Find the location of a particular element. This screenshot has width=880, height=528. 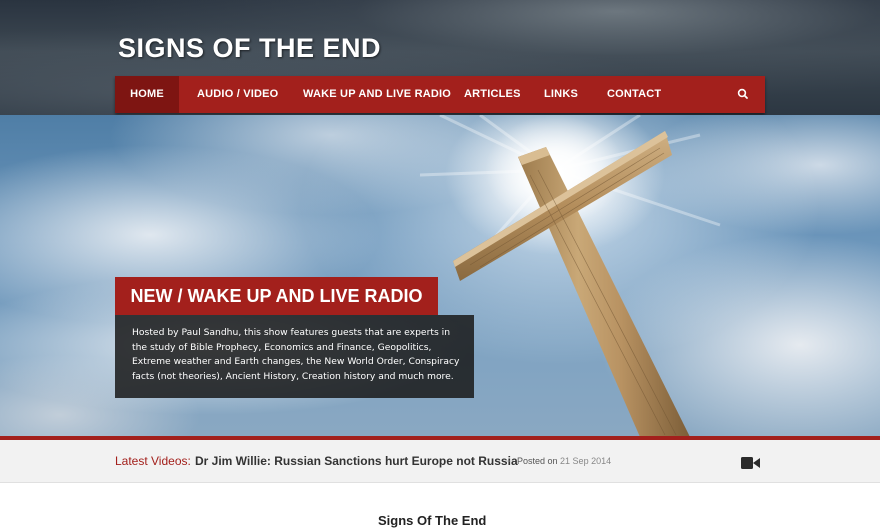

site-logo: SIGNS OF THE END is located at coordinates (249, 48).